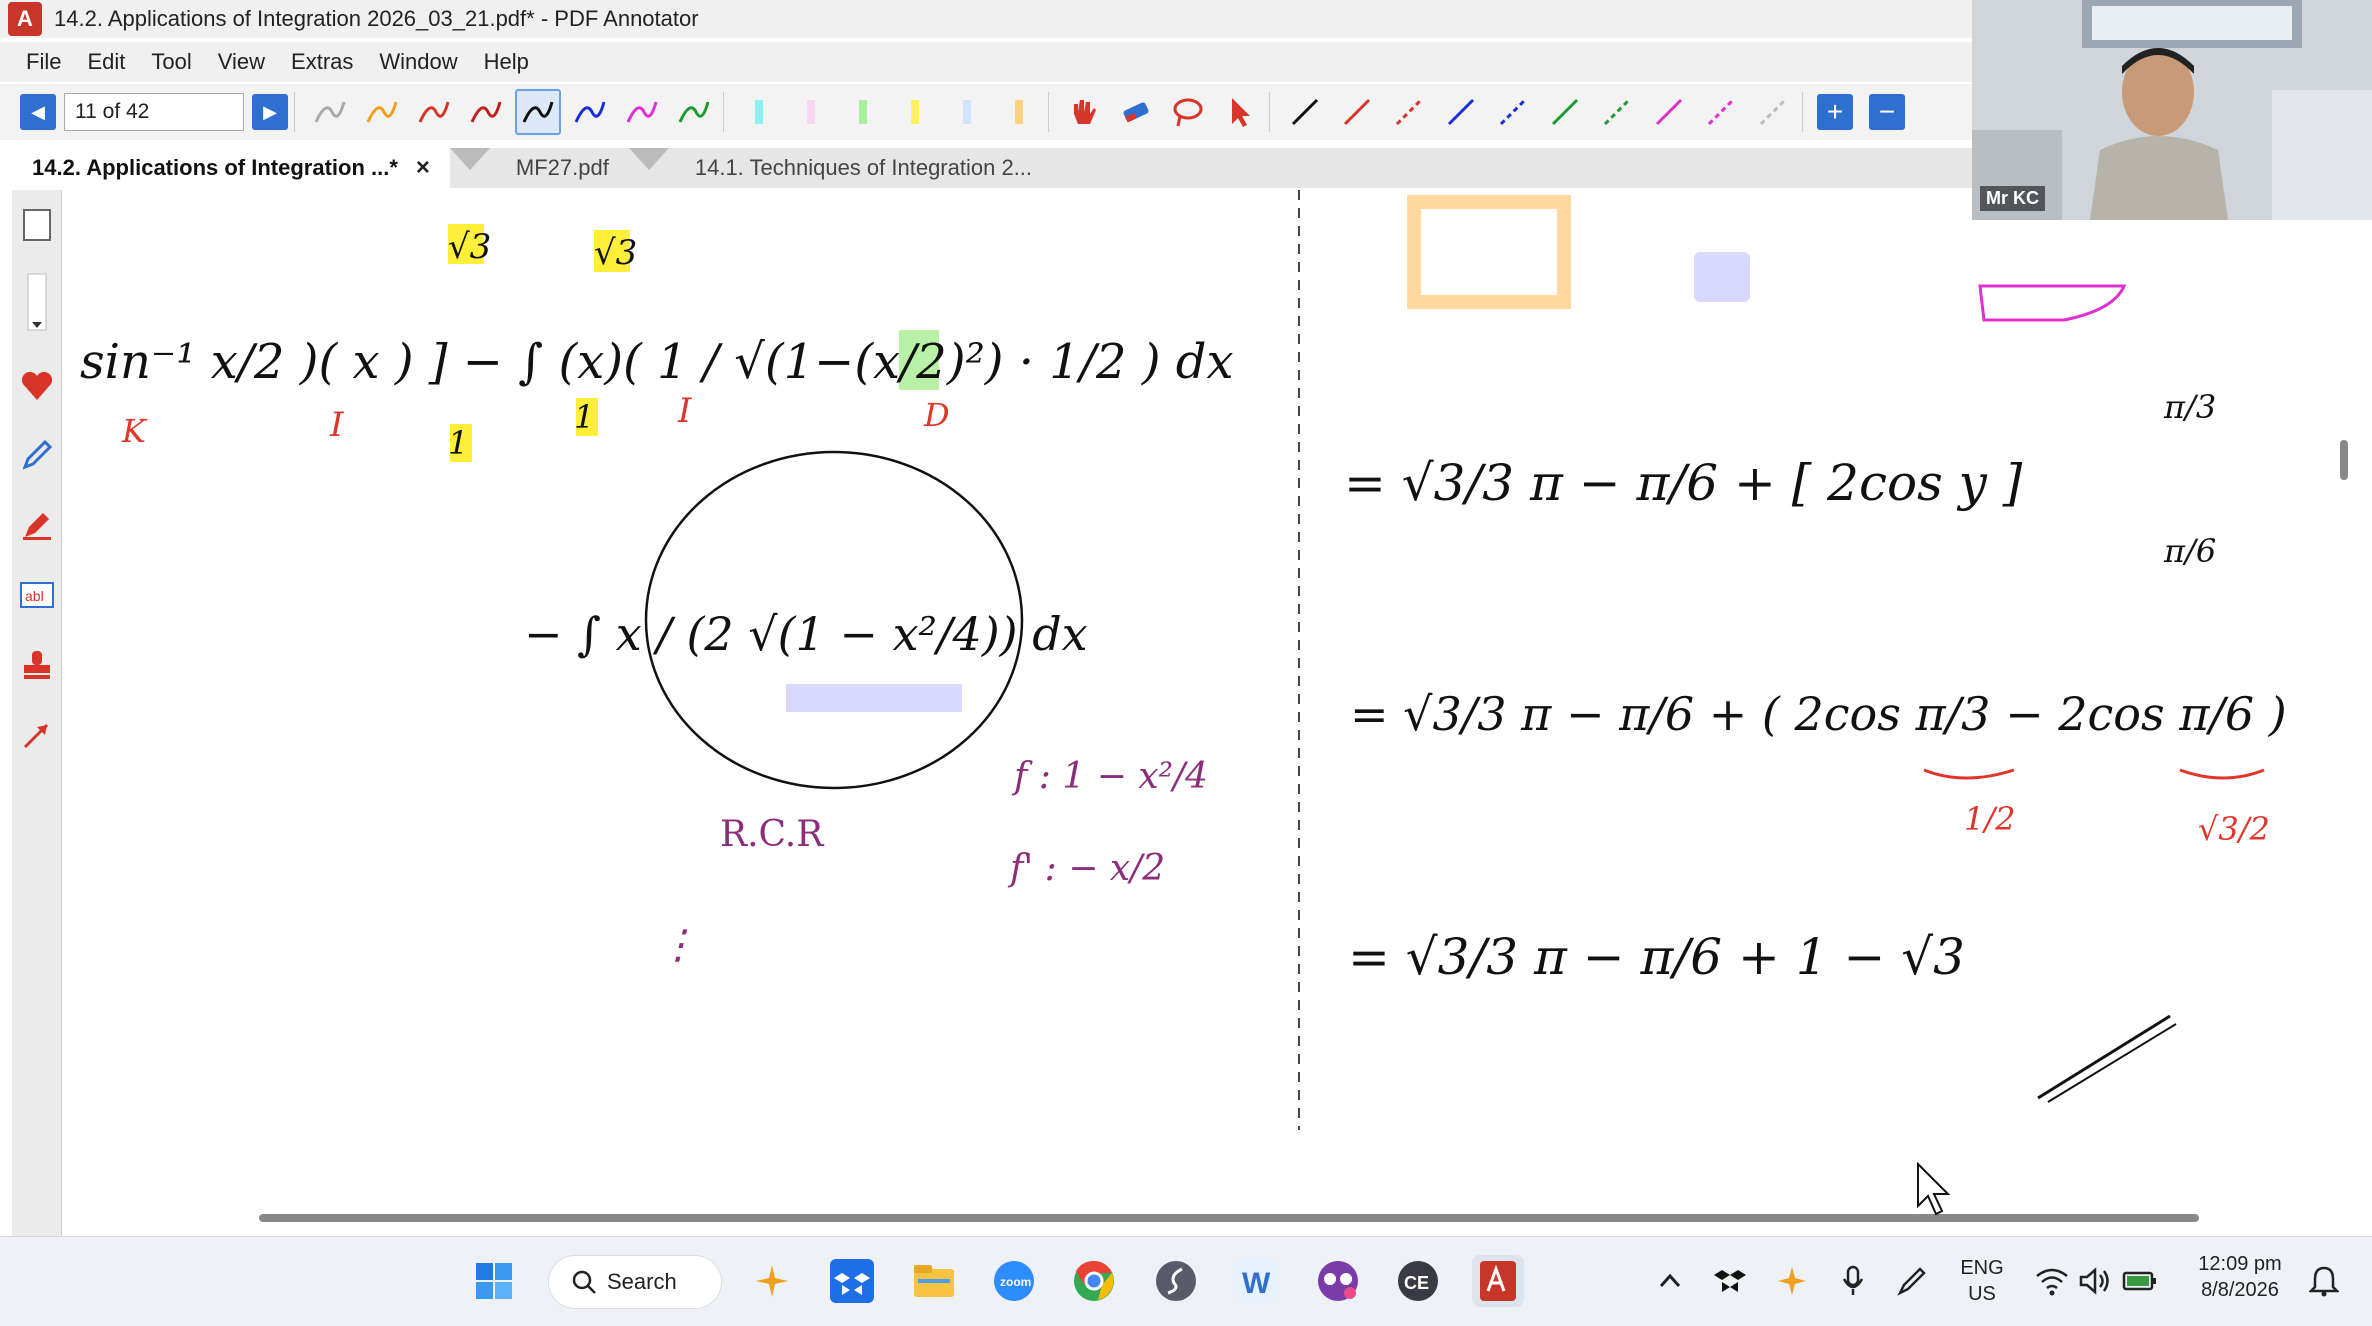 The width and height of the screenshot is (2372, 1326). I want to click on highlighter-lightblue-tool, so click(967, 112).